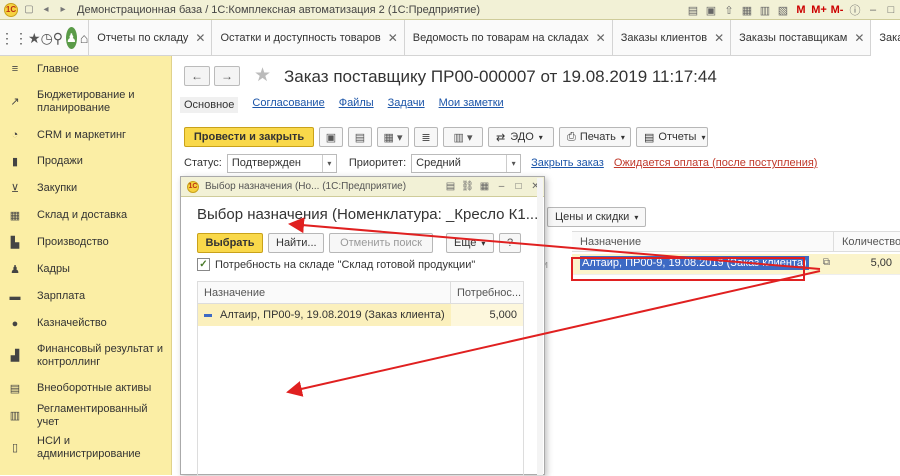 The width and height of the screenshot is (900, 476). Describe the element at coordinates (747, 10) in the screenshot. I see `calendar-icon: ▦` at that location.